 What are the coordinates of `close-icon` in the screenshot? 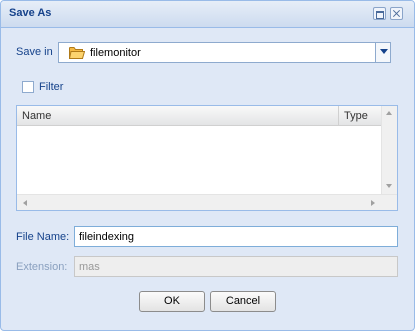 It's located at (396, 13).